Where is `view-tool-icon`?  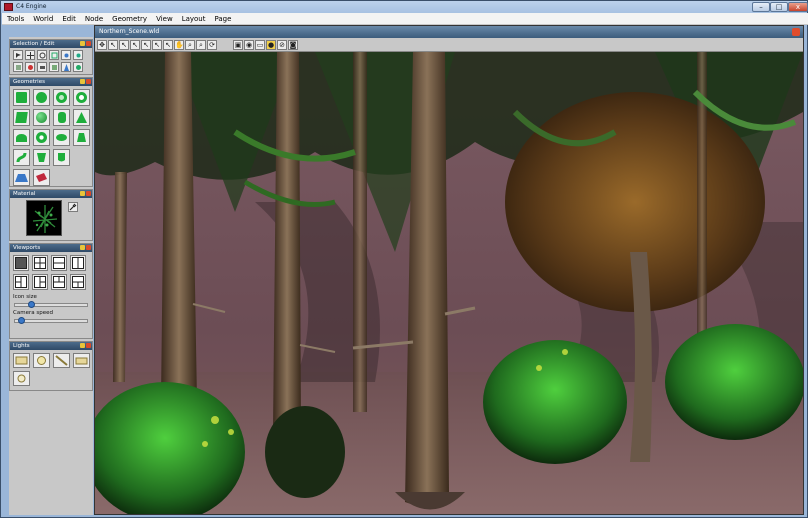 view-tool-icon is located at coordinates (78, 55).